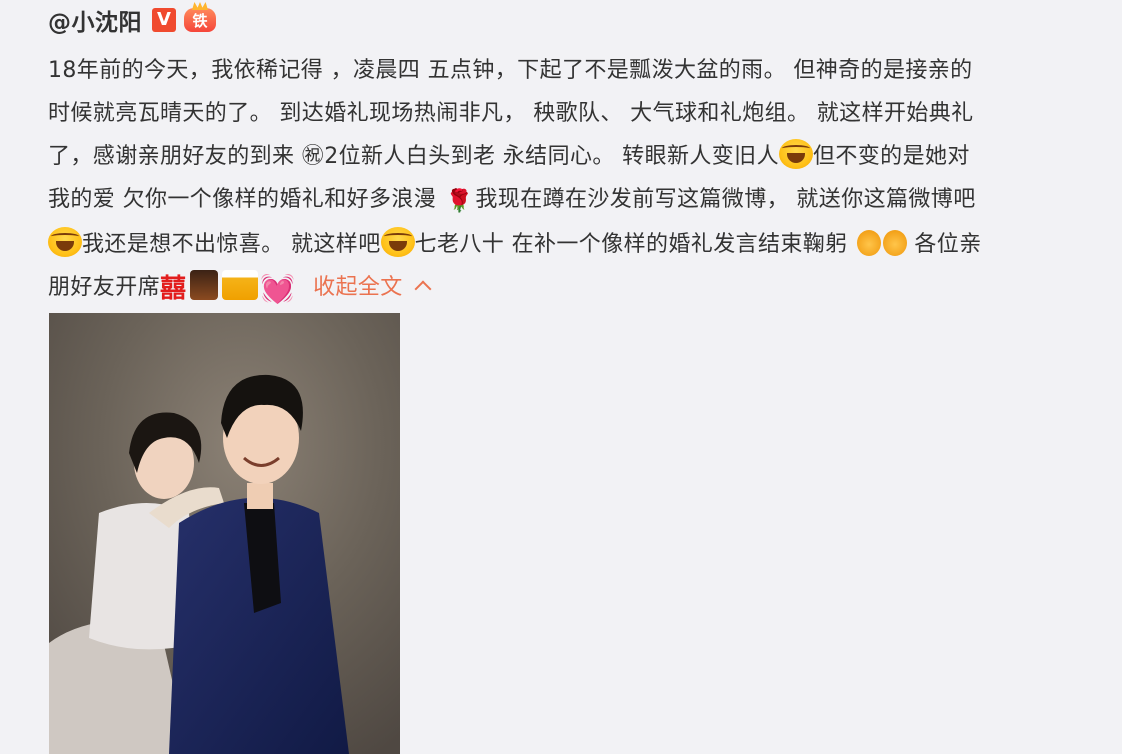 The height and width of the screenshot is (754, 1122). What do you see at coordinates (578, 20) in the screenshot?
I see `author-row: @小沈阳 V 铁` at bounding box center [578, 20].